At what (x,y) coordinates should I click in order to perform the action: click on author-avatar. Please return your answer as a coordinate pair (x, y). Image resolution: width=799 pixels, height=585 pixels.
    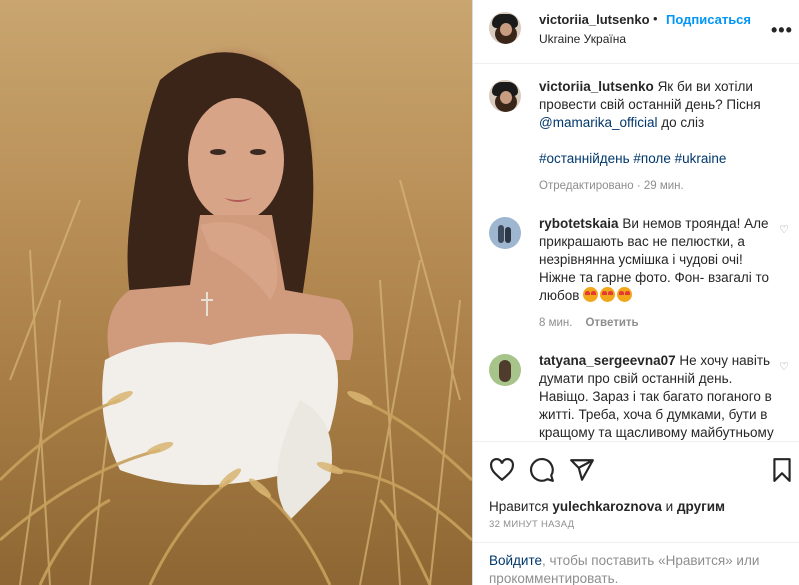
    Looking at the image, I should click on (505, 28).